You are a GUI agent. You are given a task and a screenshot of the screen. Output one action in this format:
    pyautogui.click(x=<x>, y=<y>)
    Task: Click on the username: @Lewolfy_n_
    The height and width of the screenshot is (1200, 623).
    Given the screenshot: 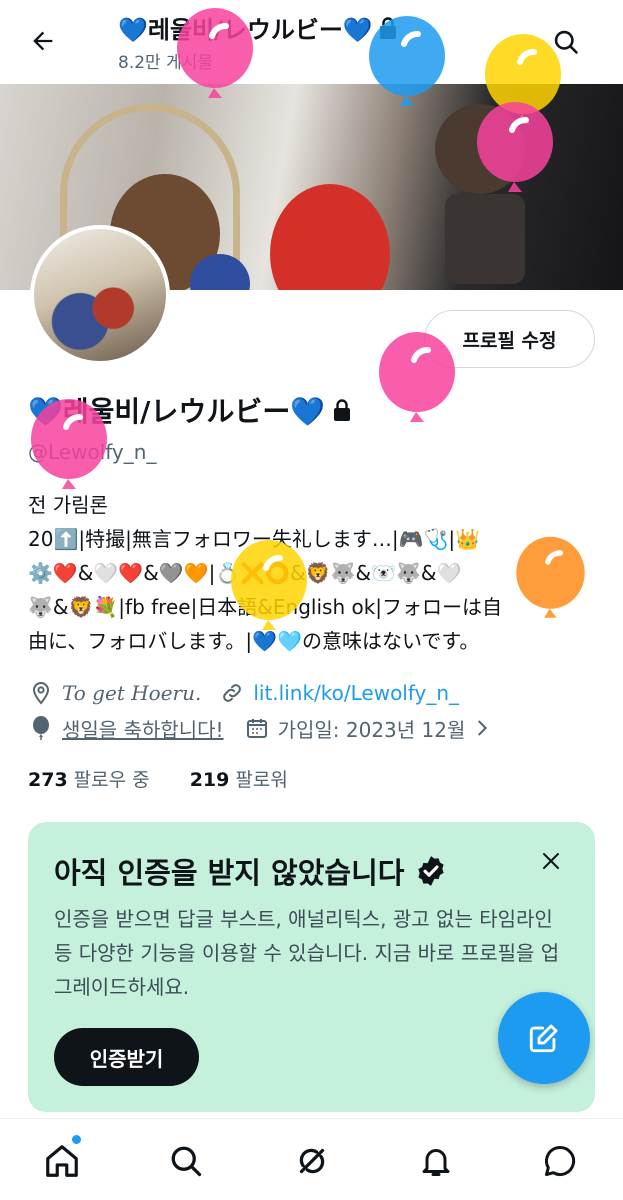 What is the action you would take?
    pyautogui.click(x=92, y=452)
    